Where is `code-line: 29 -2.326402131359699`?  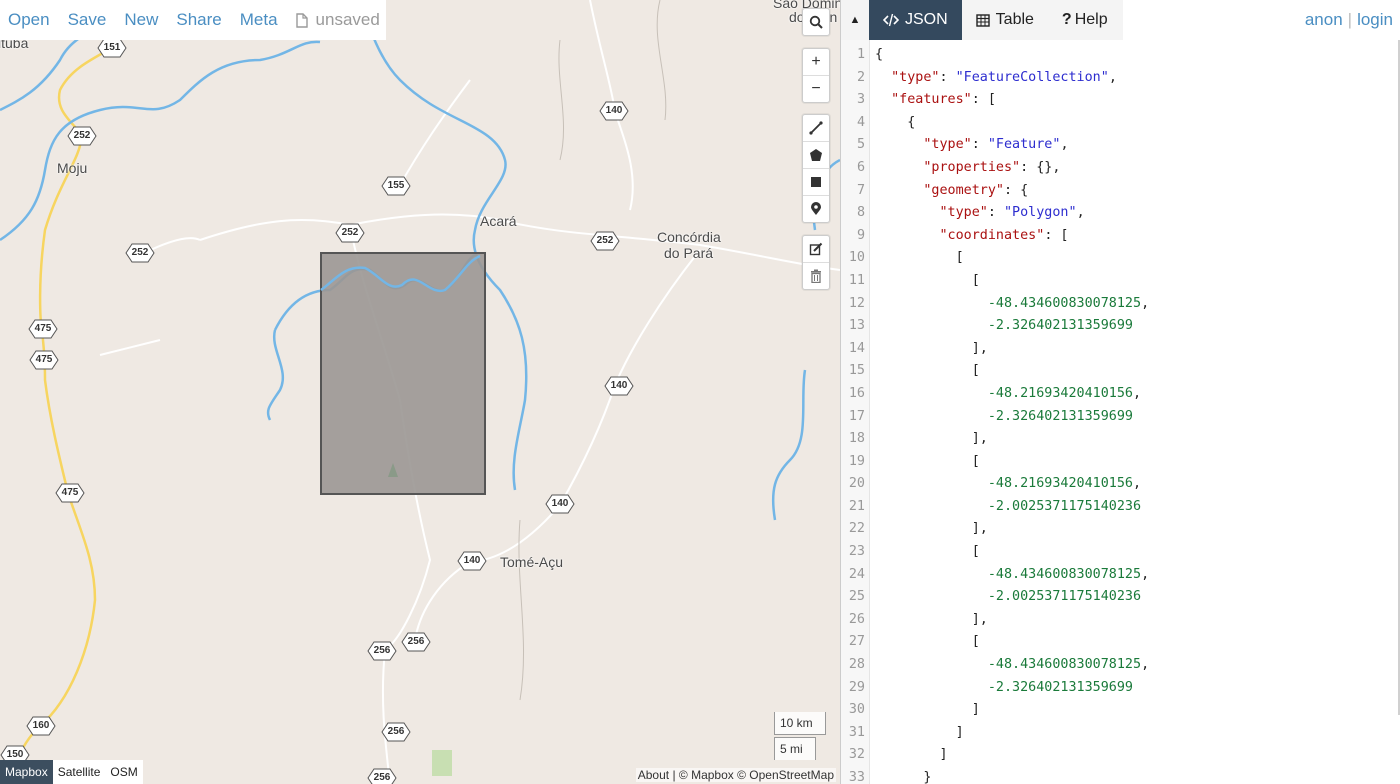 code-line: 29 -2.326402131359699 is located at coordinates (1120, 688).